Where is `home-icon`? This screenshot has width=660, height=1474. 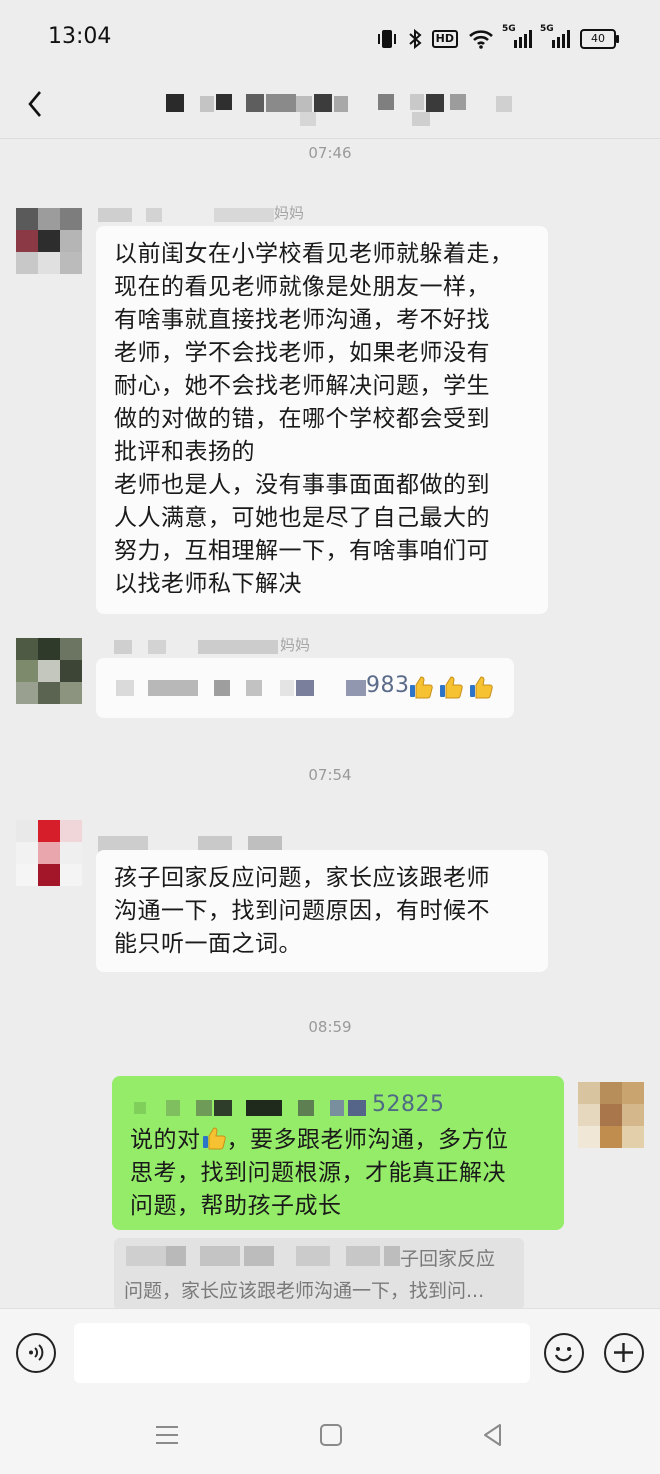
home-icon is located at coordinates (331, 1435).